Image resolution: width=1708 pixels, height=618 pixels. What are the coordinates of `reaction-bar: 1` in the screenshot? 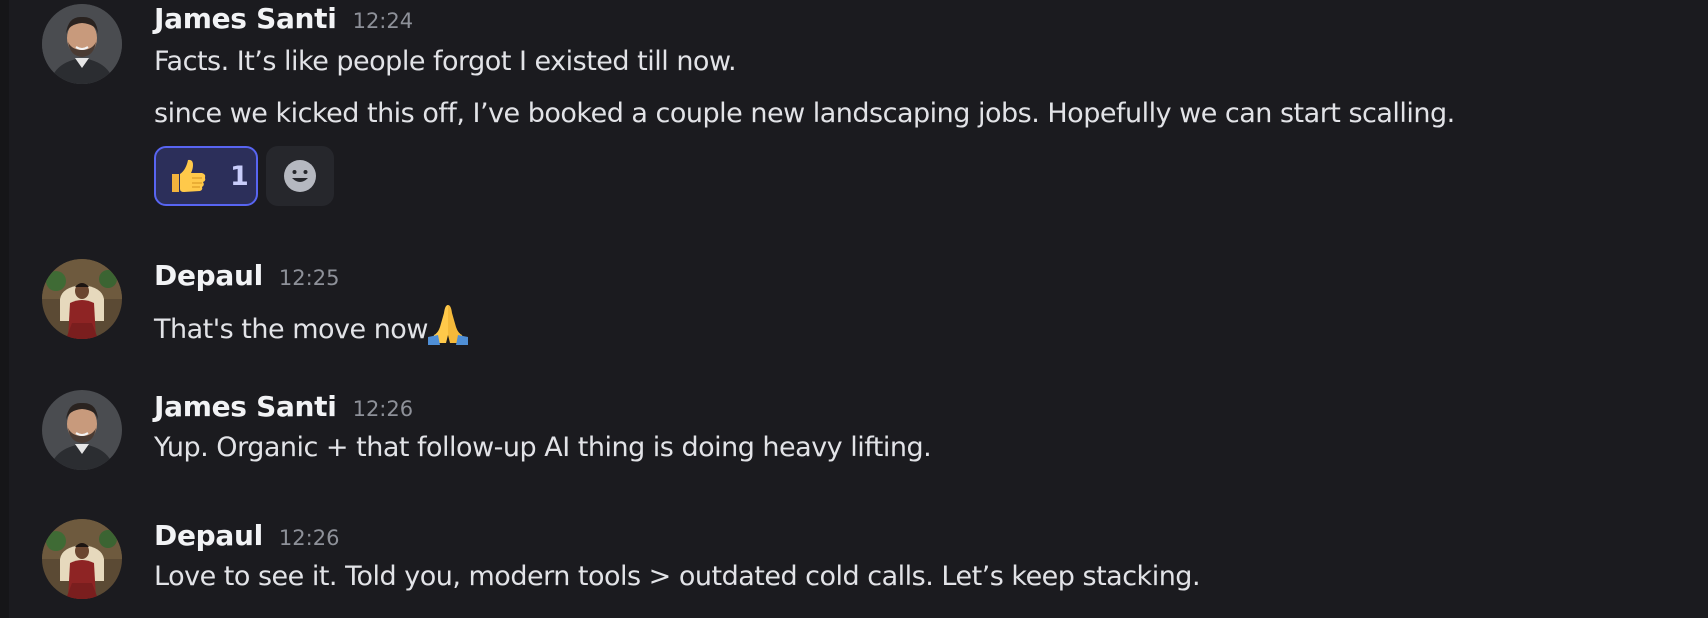 It's located at (244, 176).